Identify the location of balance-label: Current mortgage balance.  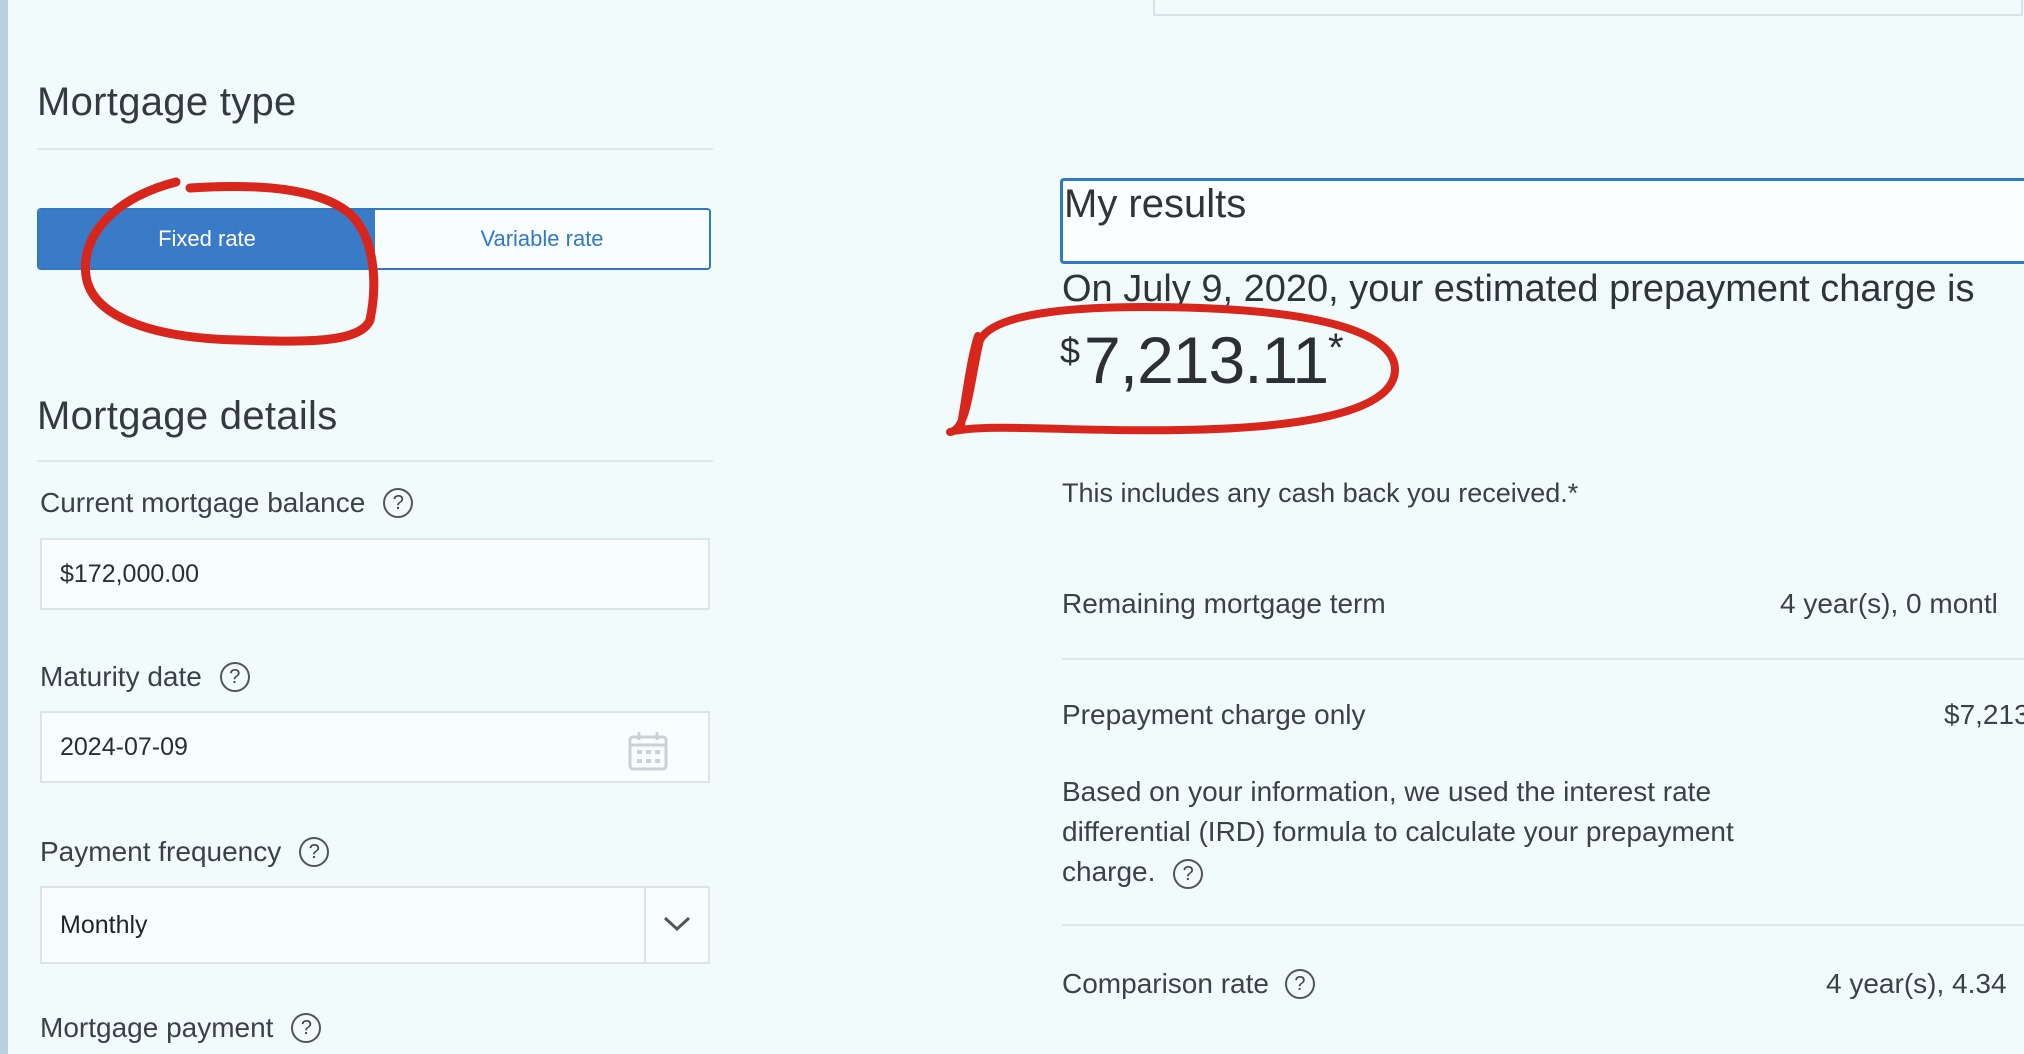
(203, 502).